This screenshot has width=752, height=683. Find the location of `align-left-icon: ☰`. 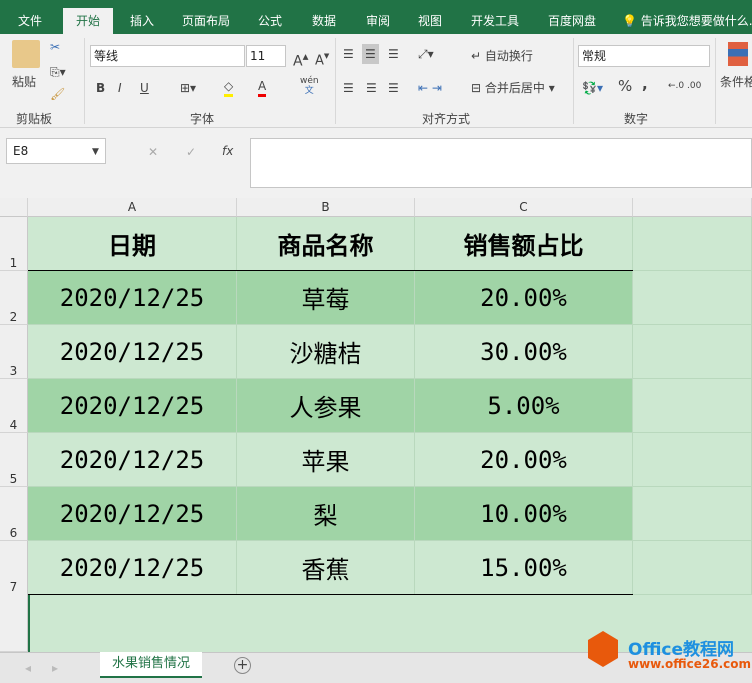

align-left-icon: ☰ is located at coordinates (348, 88).